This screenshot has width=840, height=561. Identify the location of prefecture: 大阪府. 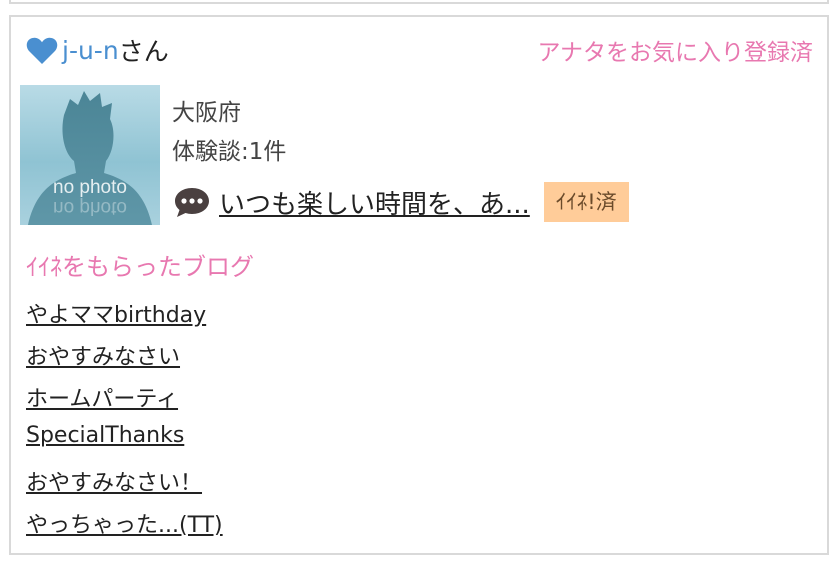
(206, 113).